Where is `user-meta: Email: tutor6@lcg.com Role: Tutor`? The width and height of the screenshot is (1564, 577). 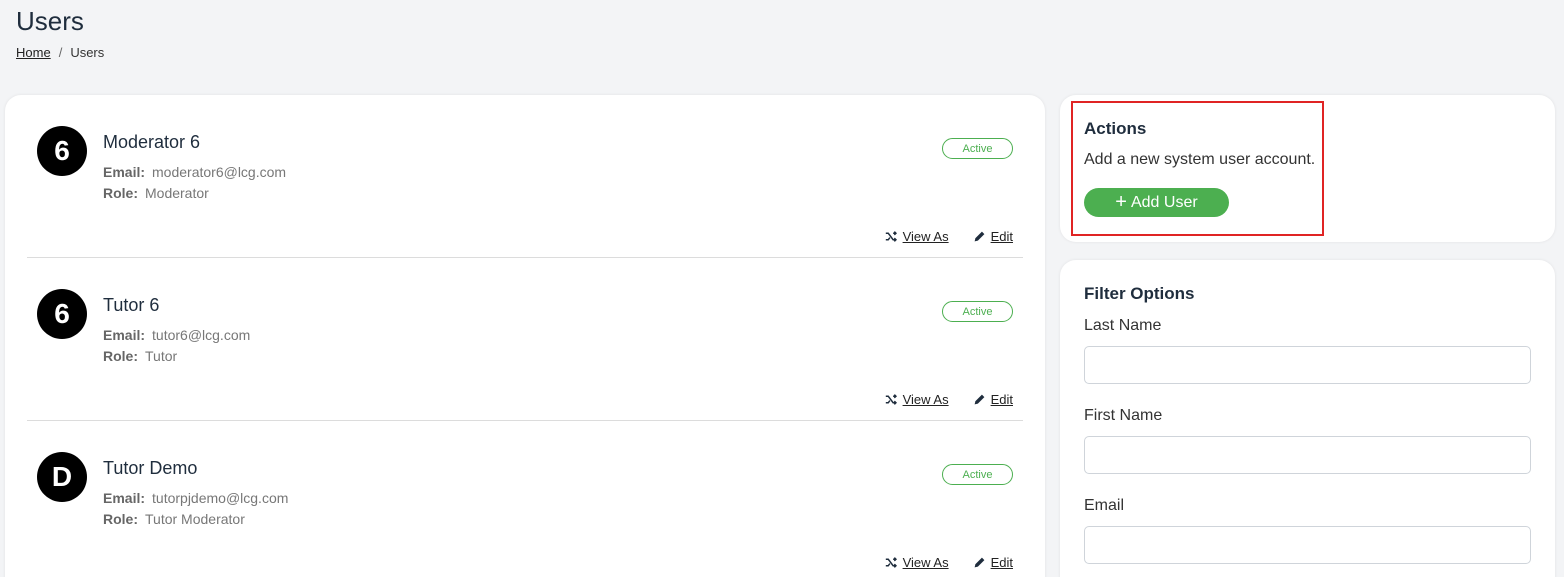 user-meta: Email: tutor6@lcg.com Role: Tutor is located at coordinates (176, 346).